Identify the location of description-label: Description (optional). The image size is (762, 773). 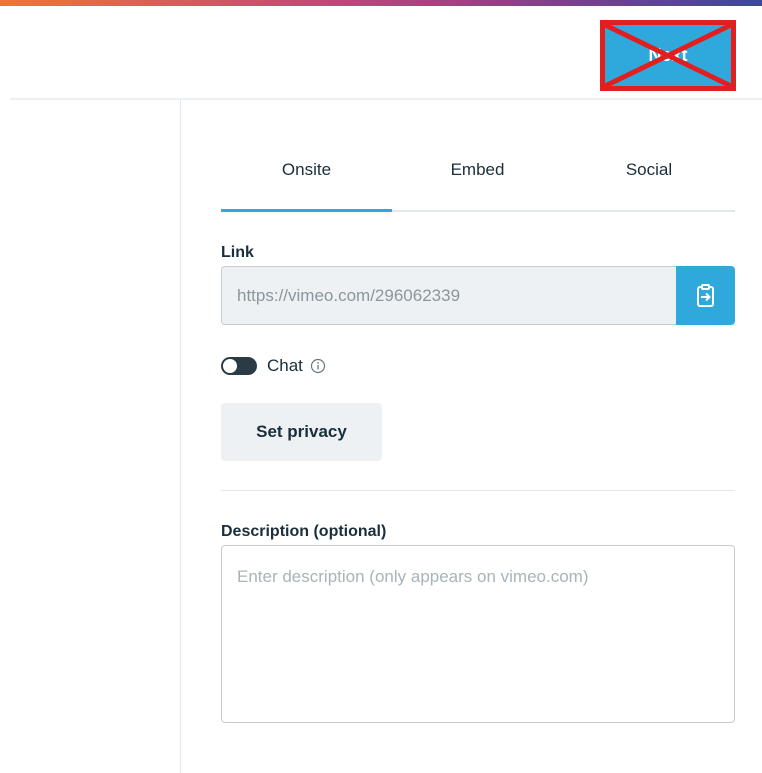
(304, 531).